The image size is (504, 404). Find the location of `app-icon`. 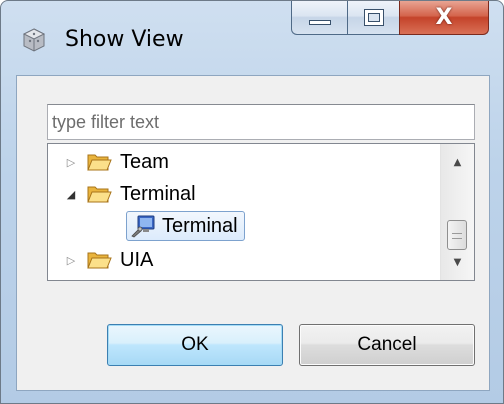

app-icon is located at coordinates (34, 40).